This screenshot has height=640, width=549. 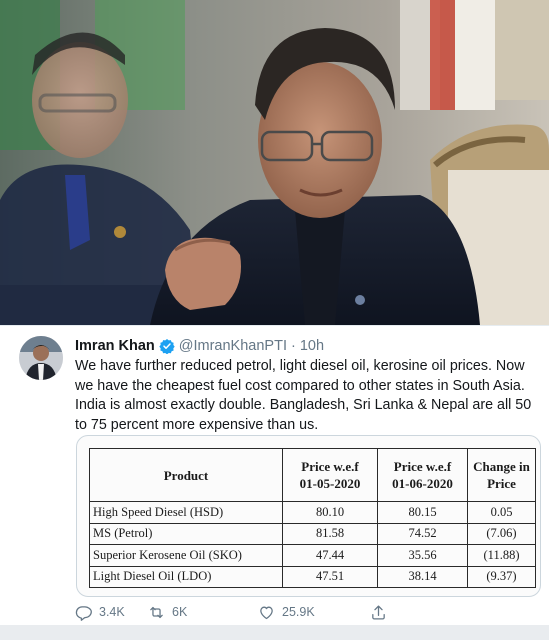 What do you see at coordinates (203, 612) in the screenshot?
I see `retweet-button: 6K` at bounding box center [203, 612].